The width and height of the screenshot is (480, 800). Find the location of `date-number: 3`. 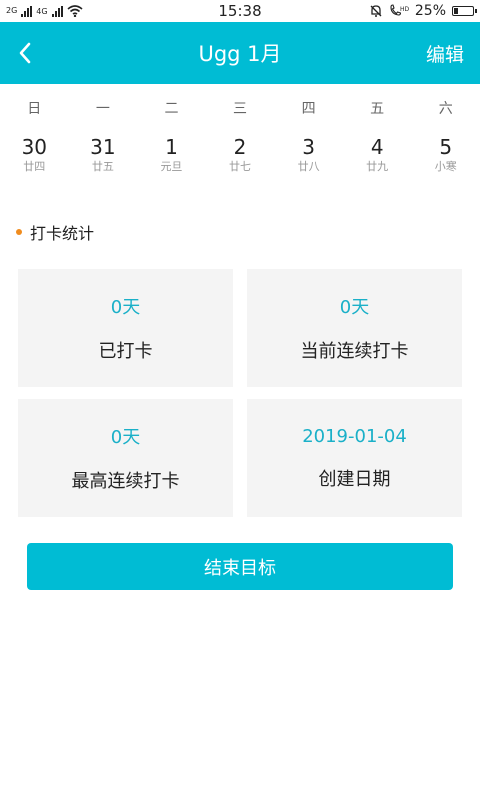

date-number: 3 is located at coordinates (308, 147).